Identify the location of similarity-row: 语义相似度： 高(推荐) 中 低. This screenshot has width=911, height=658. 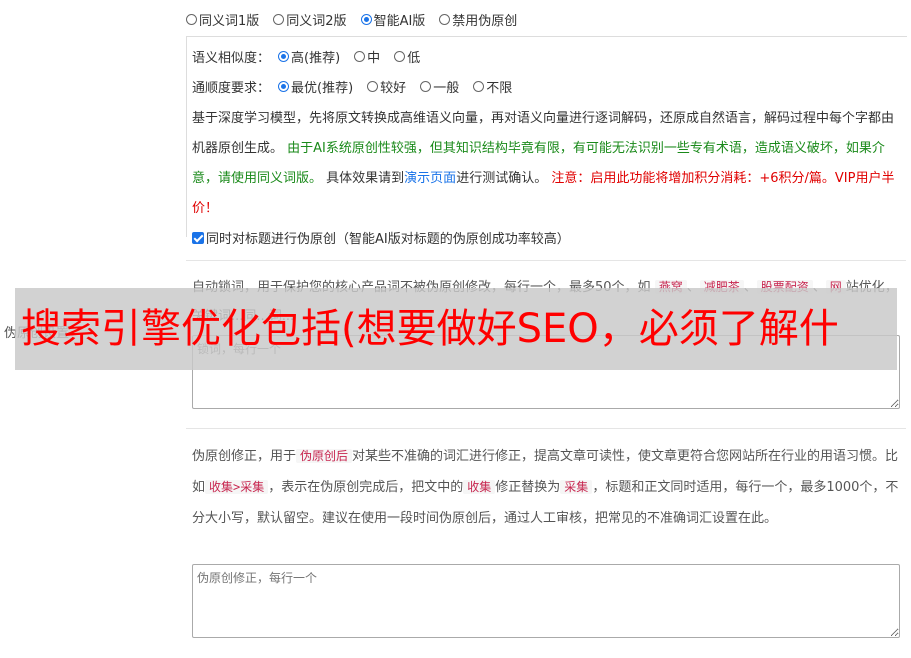
(306, 56).